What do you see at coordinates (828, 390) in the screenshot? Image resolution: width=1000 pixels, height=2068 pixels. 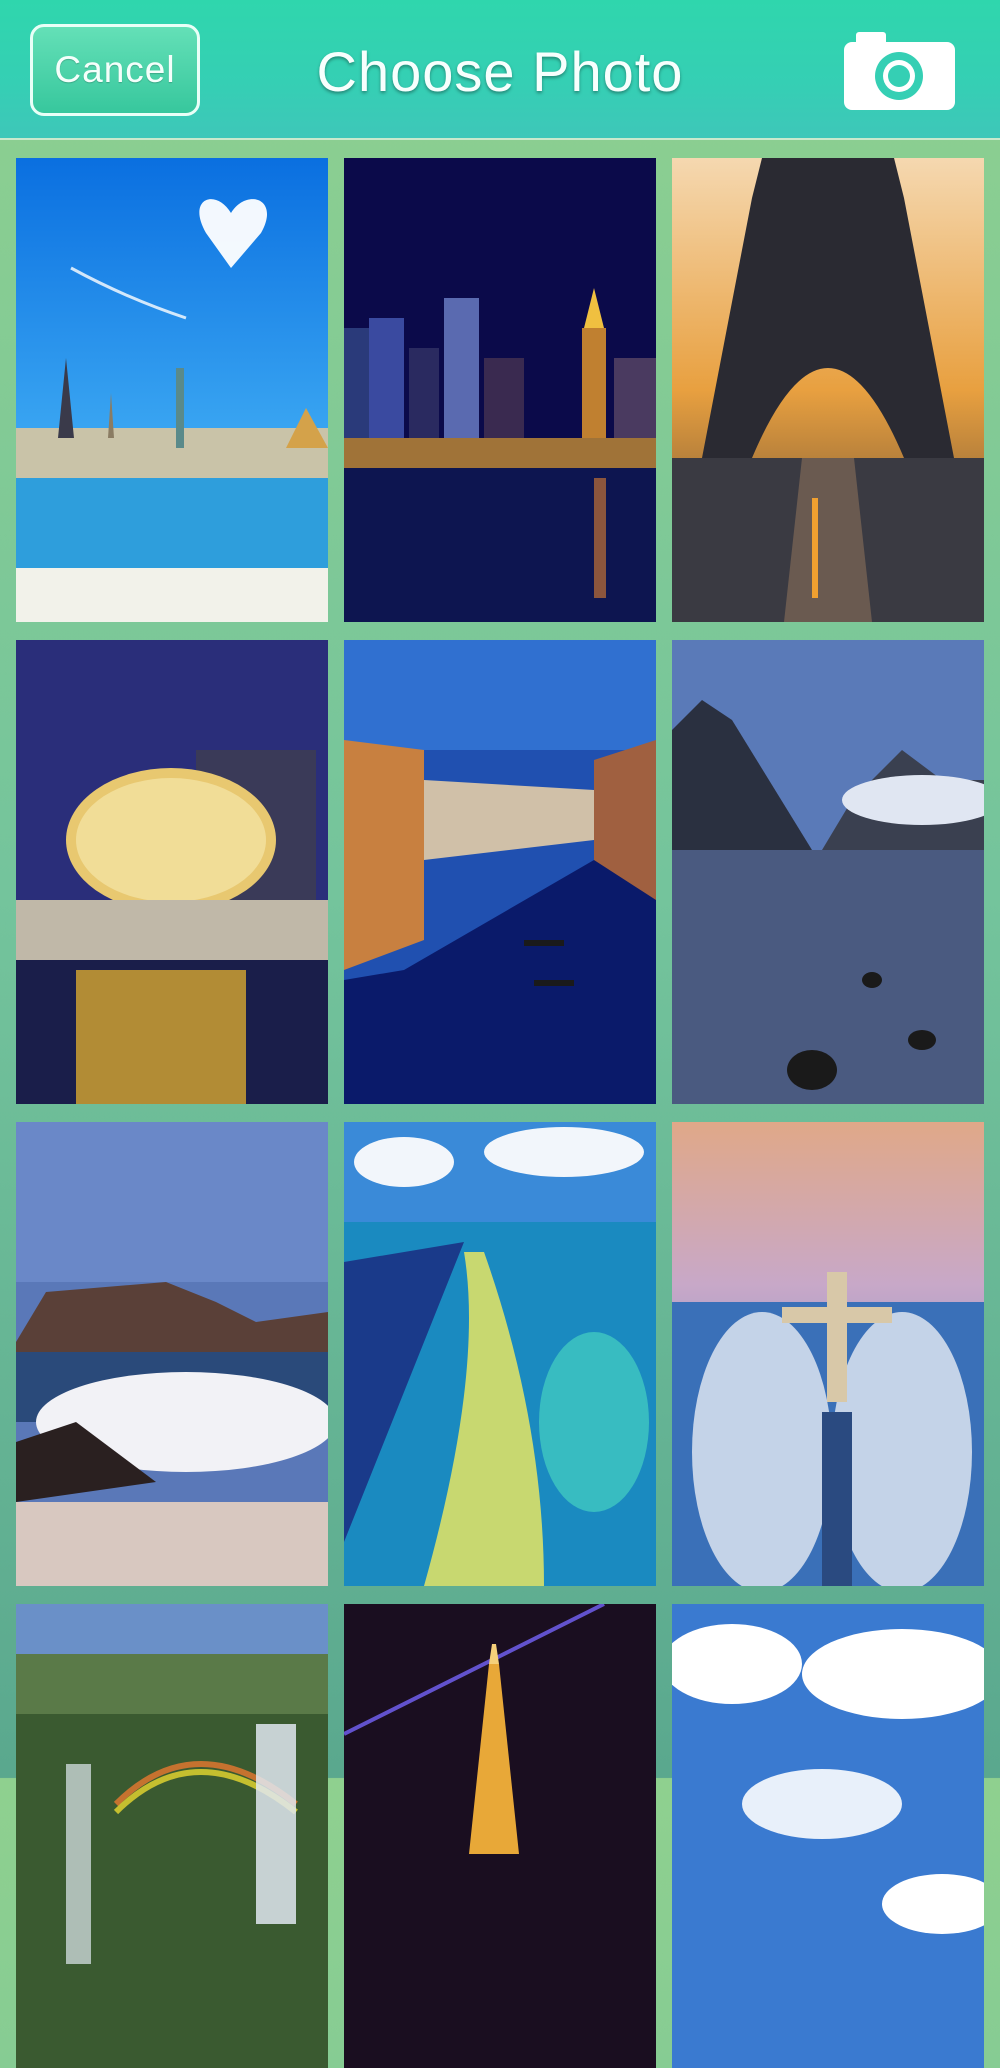 I see `photo-eiffel-tower-street` at bounding box center [828, 390].